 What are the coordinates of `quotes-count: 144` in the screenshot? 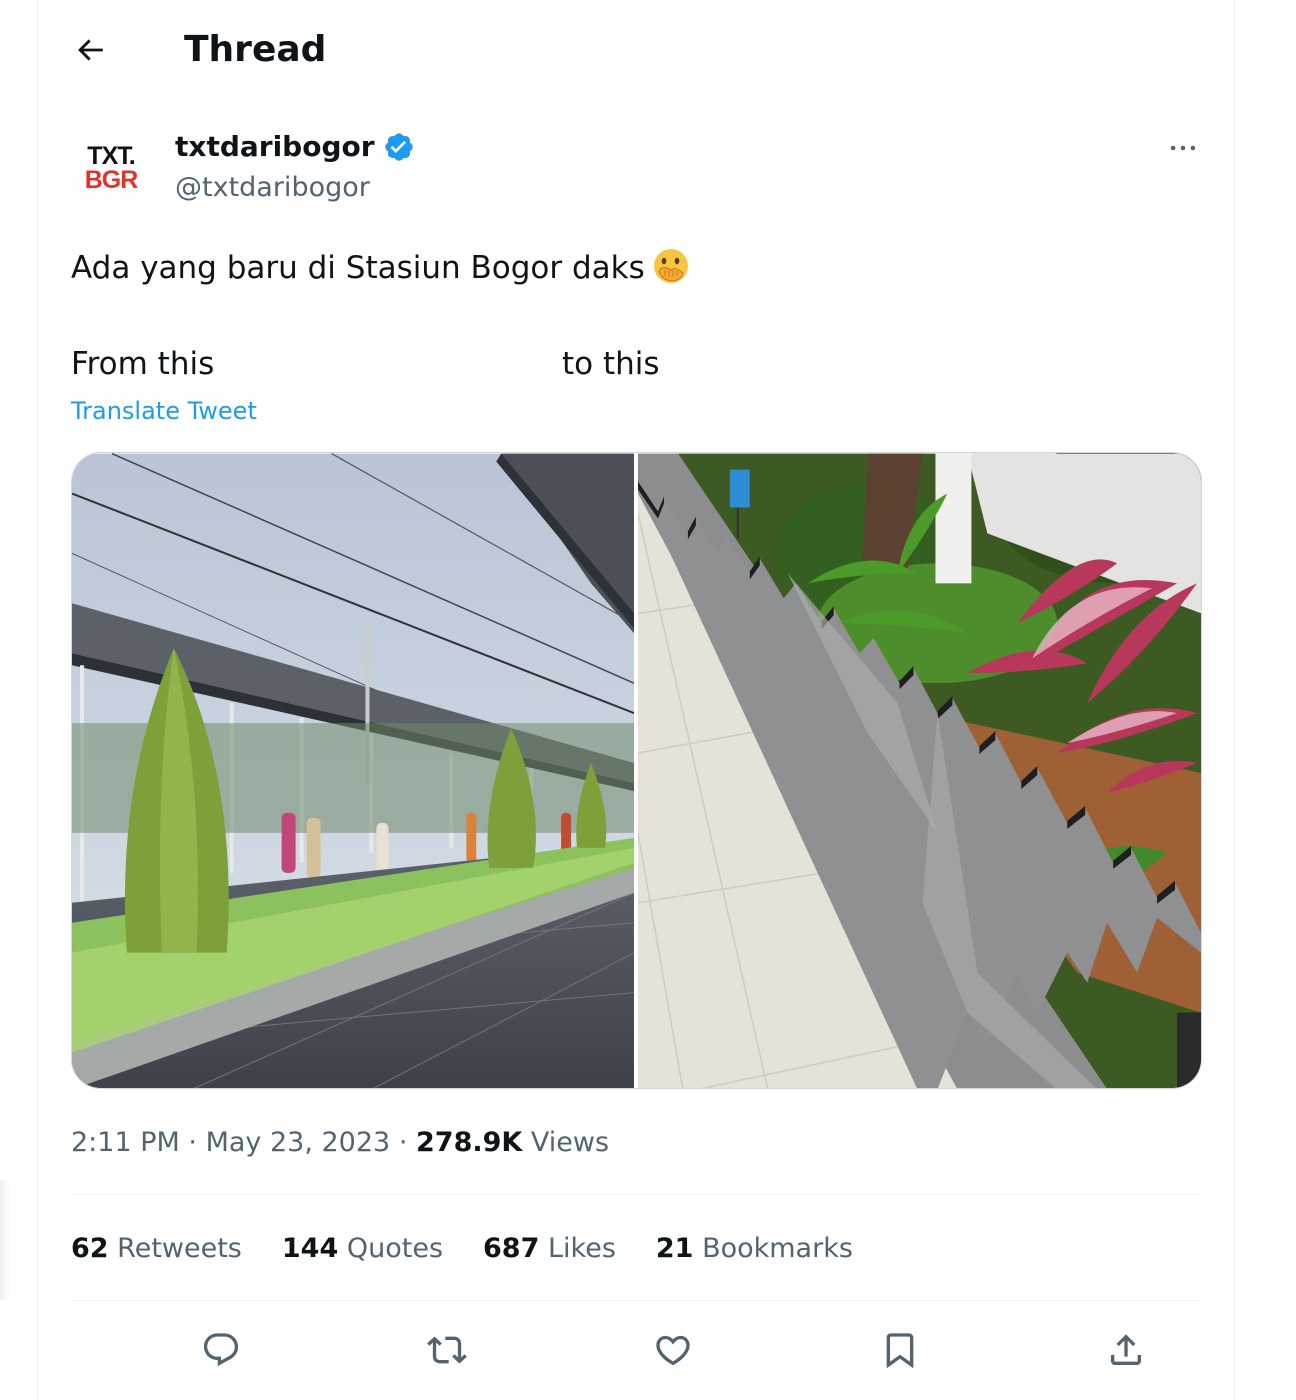 It's located at (310, 1248).